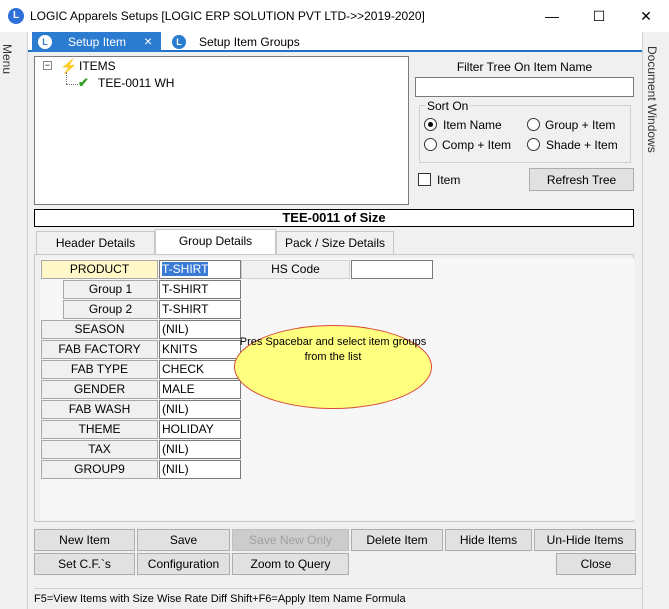 This screenshot has height=609, width=669. Describe the element at coordinates (99, 369) in the screenshot. I see `group-label-fab-type: FAB TYPE` at that location.